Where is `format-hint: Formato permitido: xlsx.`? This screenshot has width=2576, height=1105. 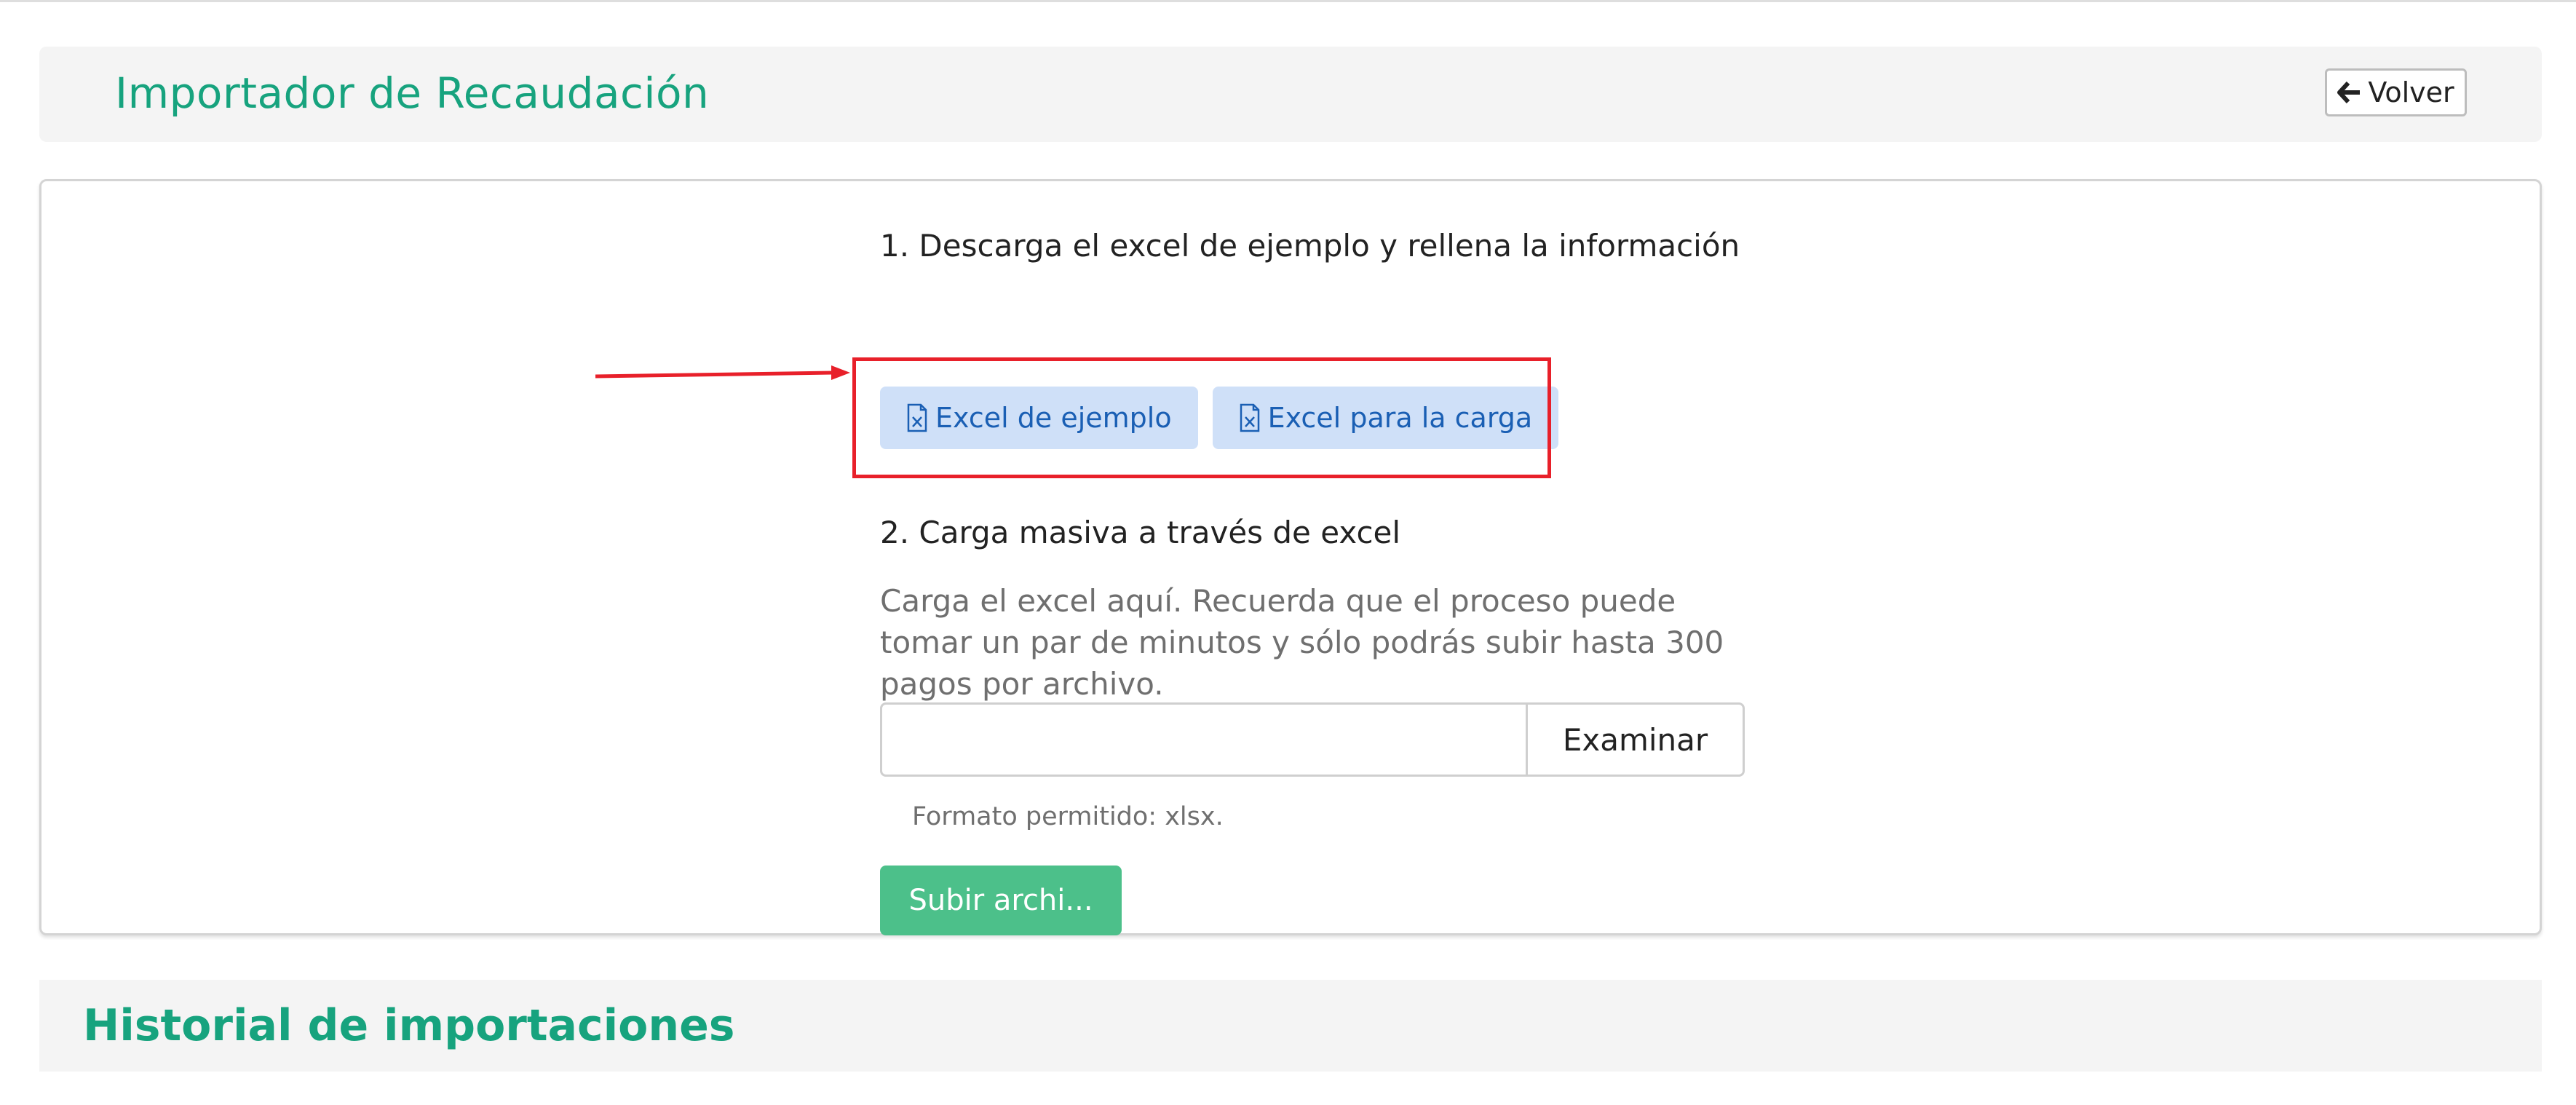
format-hint: Formato permitido: xlsx. is located at coordinates (1068, 817).